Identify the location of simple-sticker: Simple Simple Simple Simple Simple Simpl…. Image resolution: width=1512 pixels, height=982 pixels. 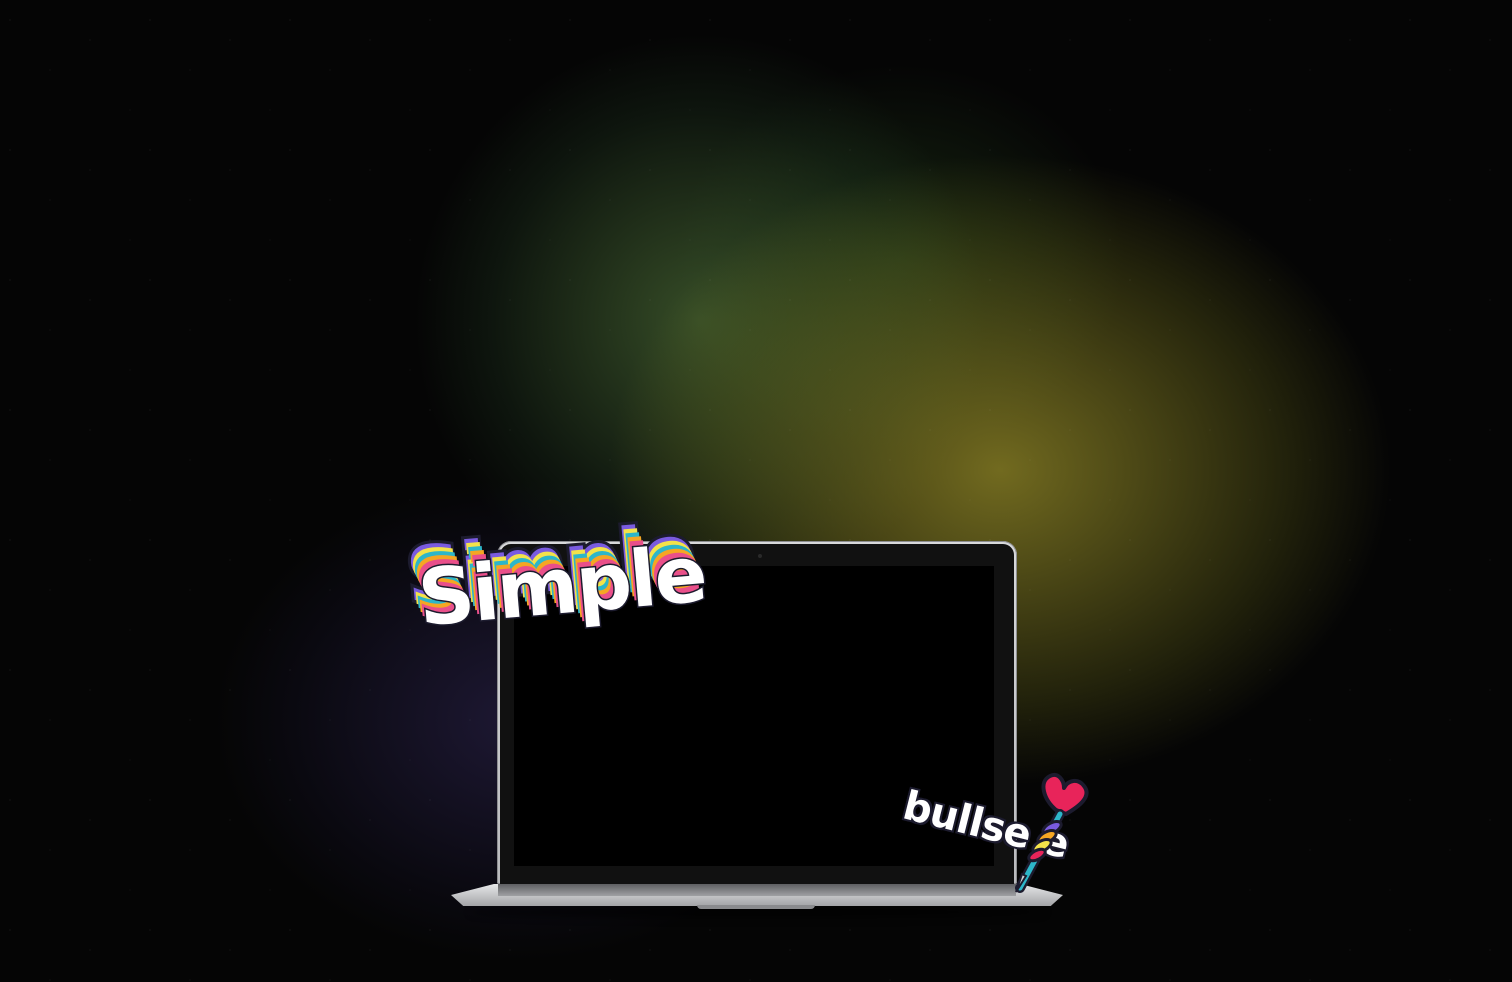
(555, 575).